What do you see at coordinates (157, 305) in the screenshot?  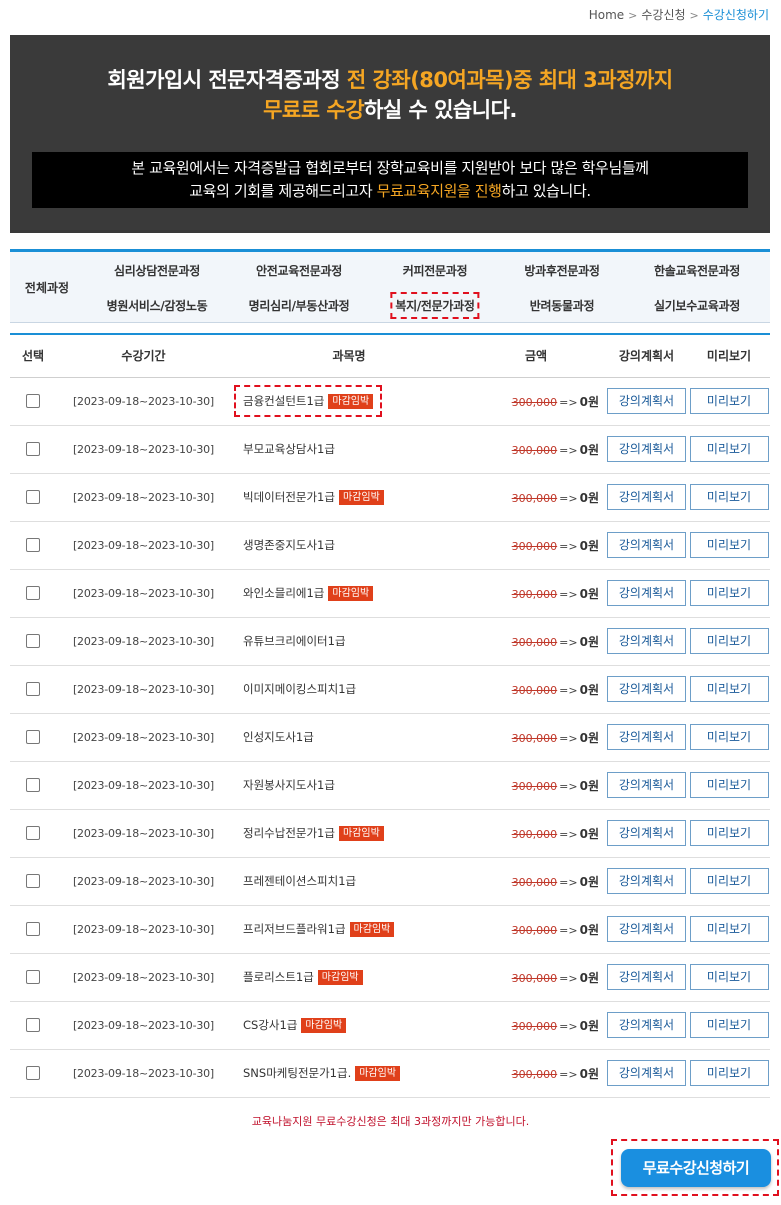 I see `category-hospital-service: 병원서비스/감정노동` at bounding box center [157, 305].